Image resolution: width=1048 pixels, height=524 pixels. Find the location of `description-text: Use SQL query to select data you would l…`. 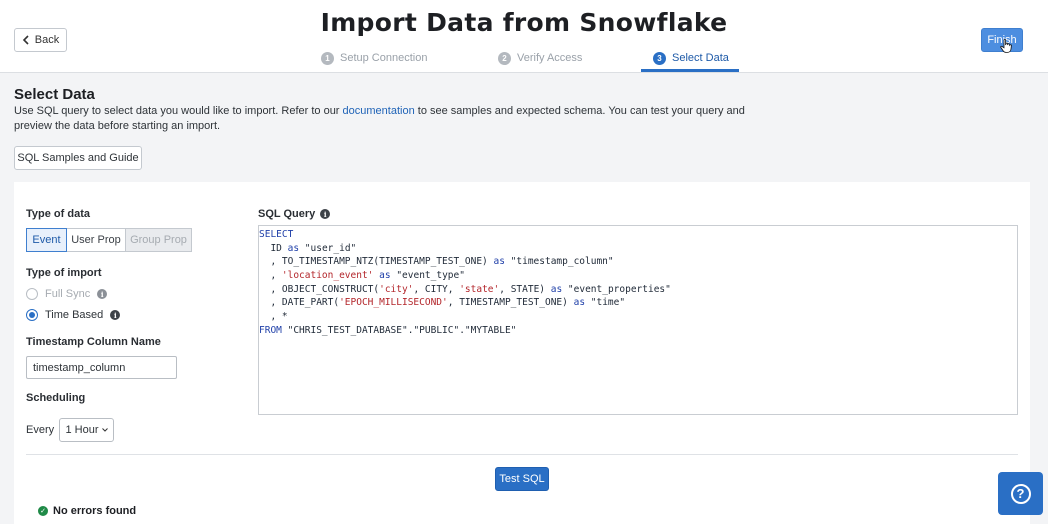

description-text: Use SQL query to select data you would l… is located at coordinates (178, 111).